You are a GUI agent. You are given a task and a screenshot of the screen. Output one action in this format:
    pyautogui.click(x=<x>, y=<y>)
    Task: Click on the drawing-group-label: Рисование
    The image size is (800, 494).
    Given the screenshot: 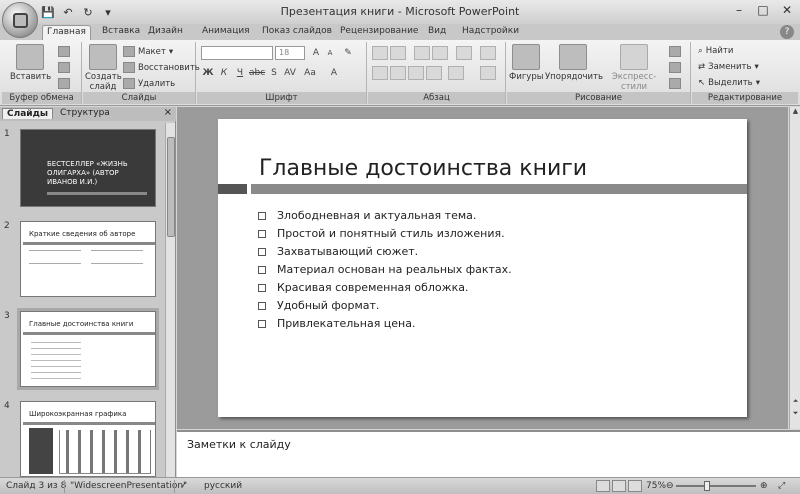 What is the action you would take?
    pyautogui.click(x=598, y=98)
    